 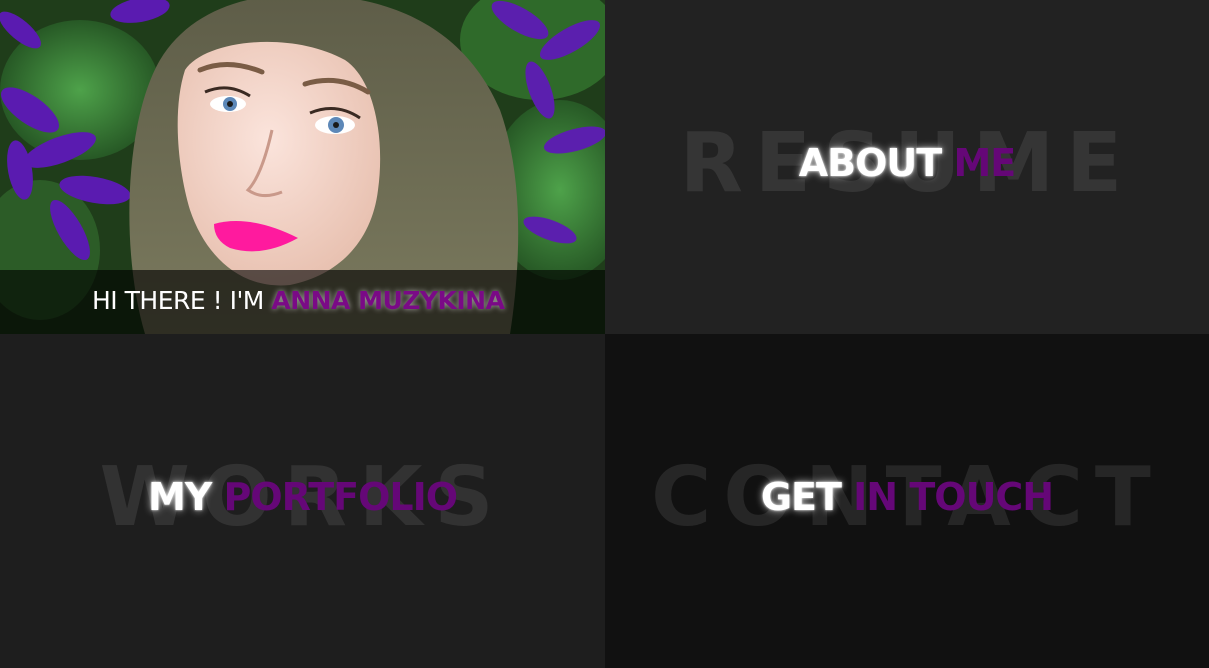 I want to click on about-title-white: ABOUT, so click(x=870, y=163).